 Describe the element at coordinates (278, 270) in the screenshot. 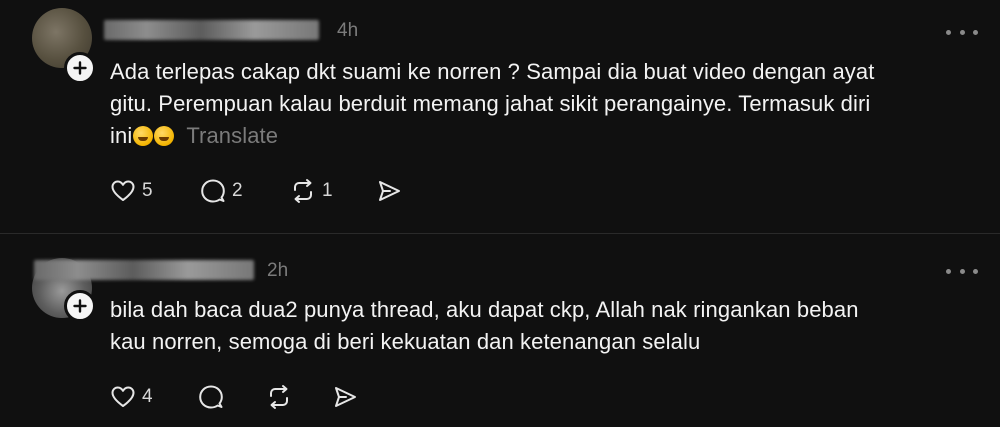

I see `post-timestamp: 2h` at that location.